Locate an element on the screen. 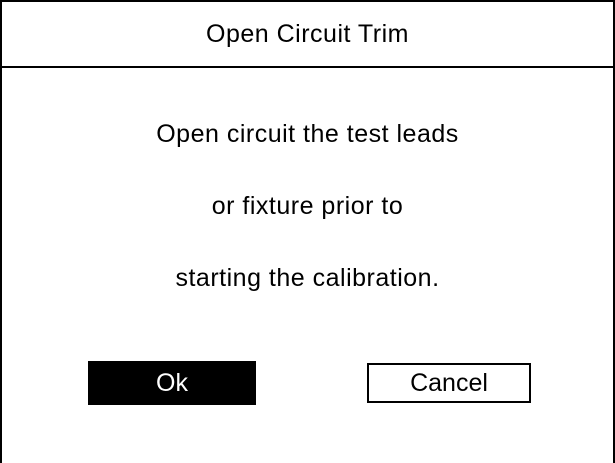 The width and height of the screenshot is (615, 463). dialog-title-bar: Open Circuit Trim is located at coordinates (307, 35).